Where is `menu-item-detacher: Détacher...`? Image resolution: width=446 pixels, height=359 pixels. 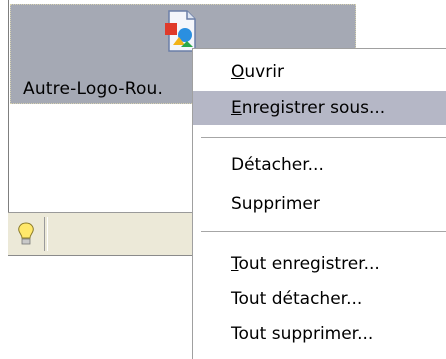
menu-item-detacher: Détacher... is located at coordinates (319, 165).